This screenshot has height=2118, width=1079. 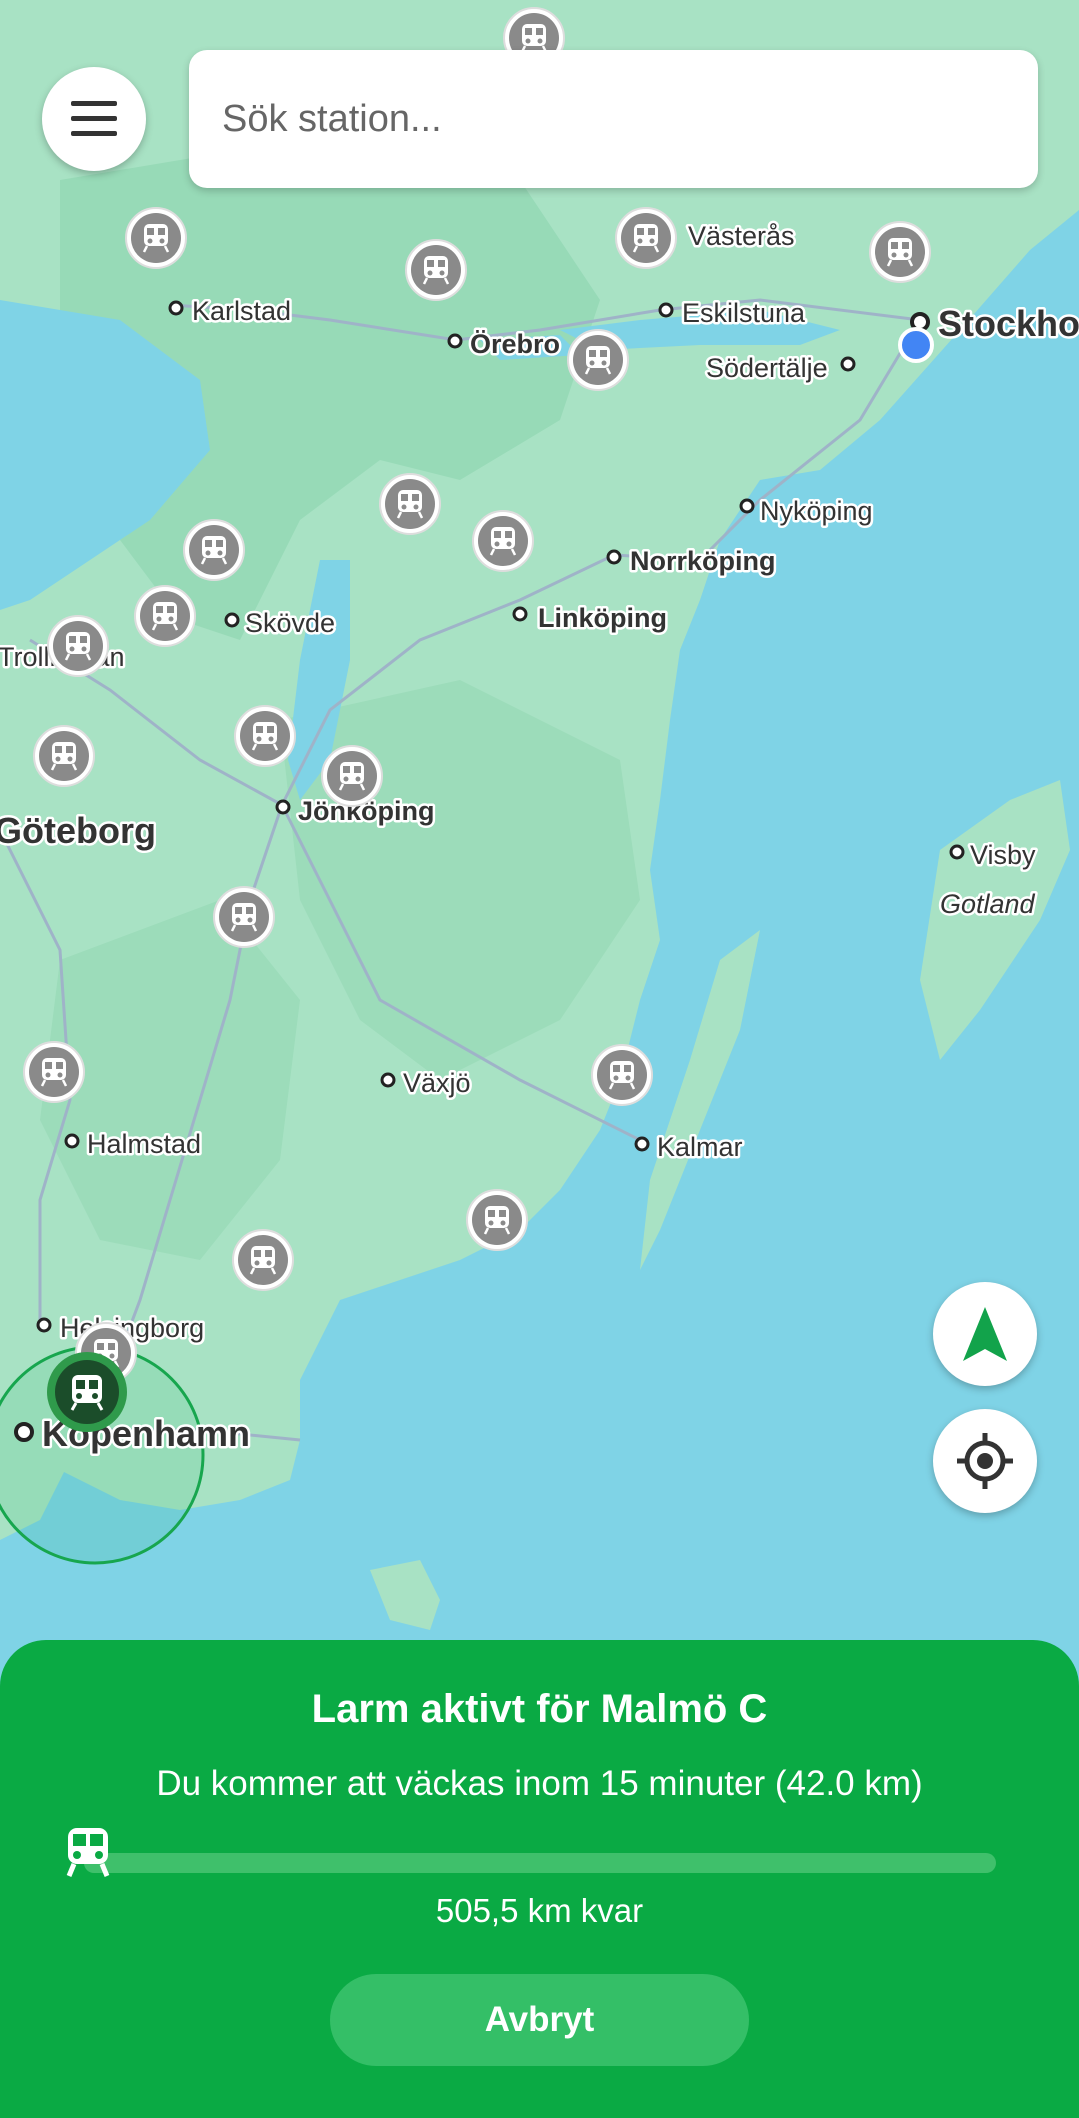 What do you see at coordinates (1003, 855) in the screenshot?
I see `city-label: Visby` at bounding box center [1003, 855].